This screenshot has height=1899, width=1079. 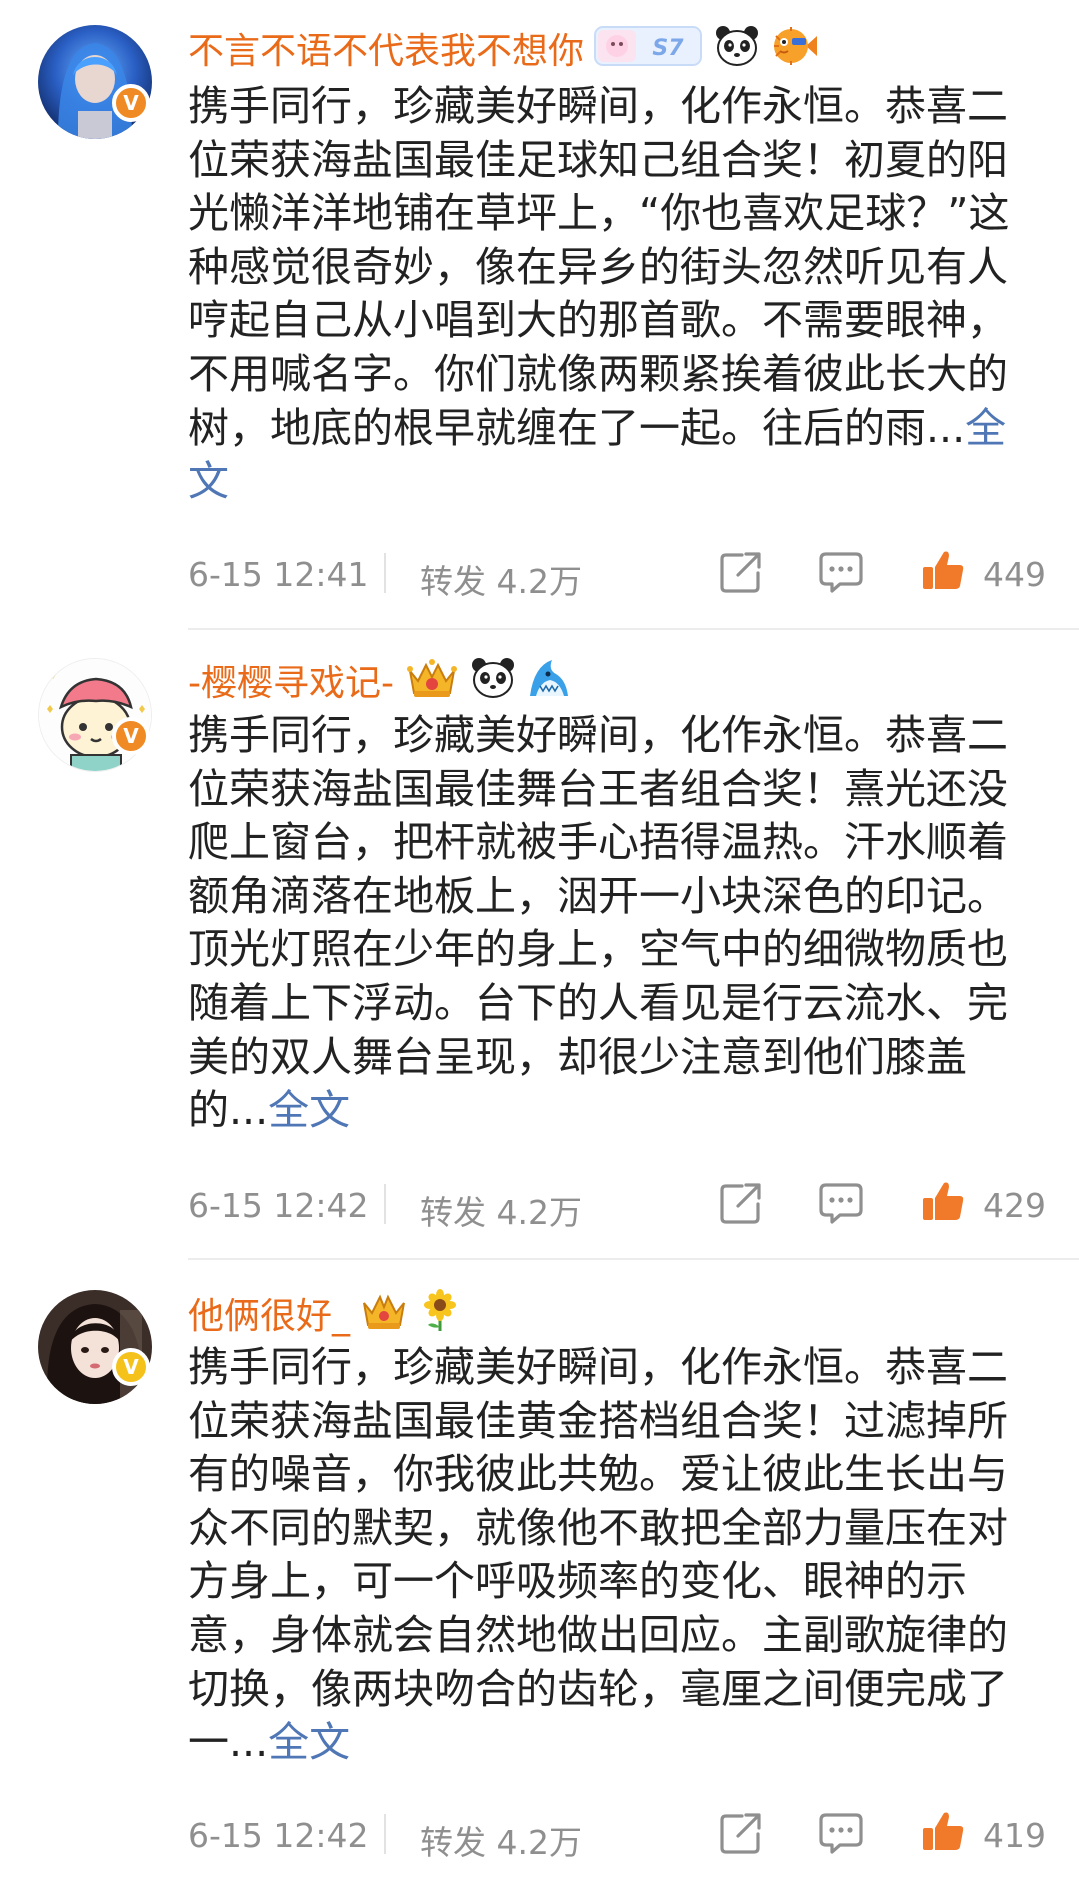 I want to click on like-count: 429, so click(x=1014, y=1205).